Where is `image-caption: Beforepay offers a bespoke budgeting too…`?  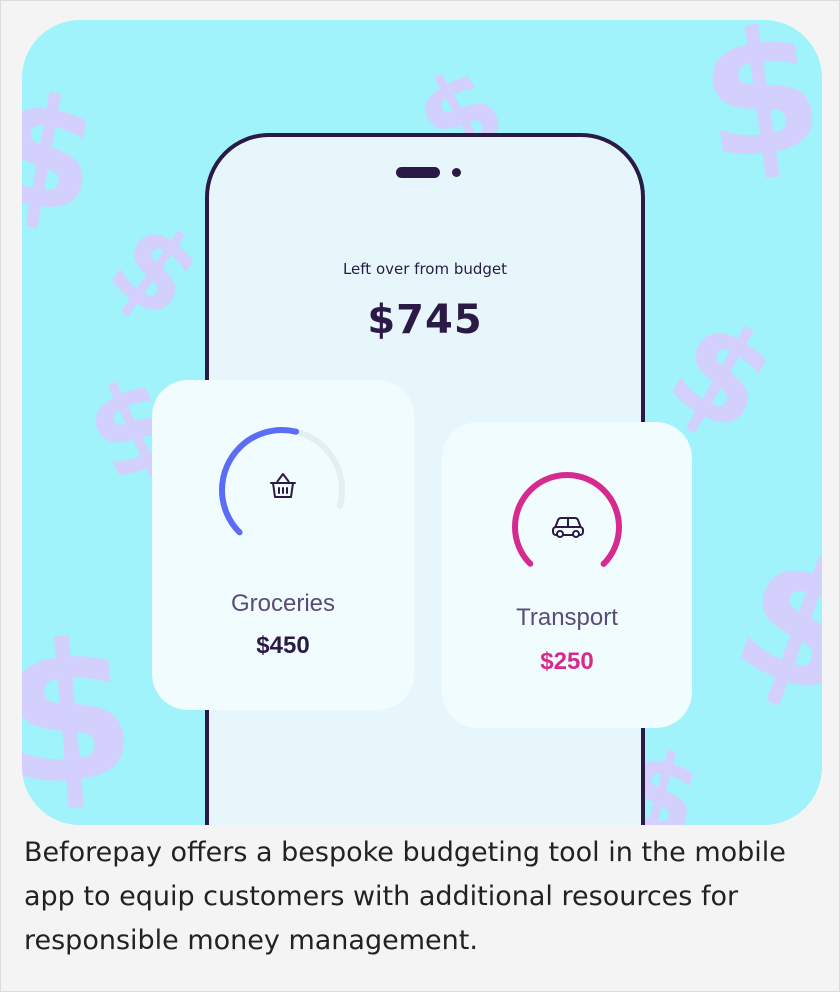 image-caption: Beforepay offers a bespoke budgeting too… is located at coordinates (405, 896).